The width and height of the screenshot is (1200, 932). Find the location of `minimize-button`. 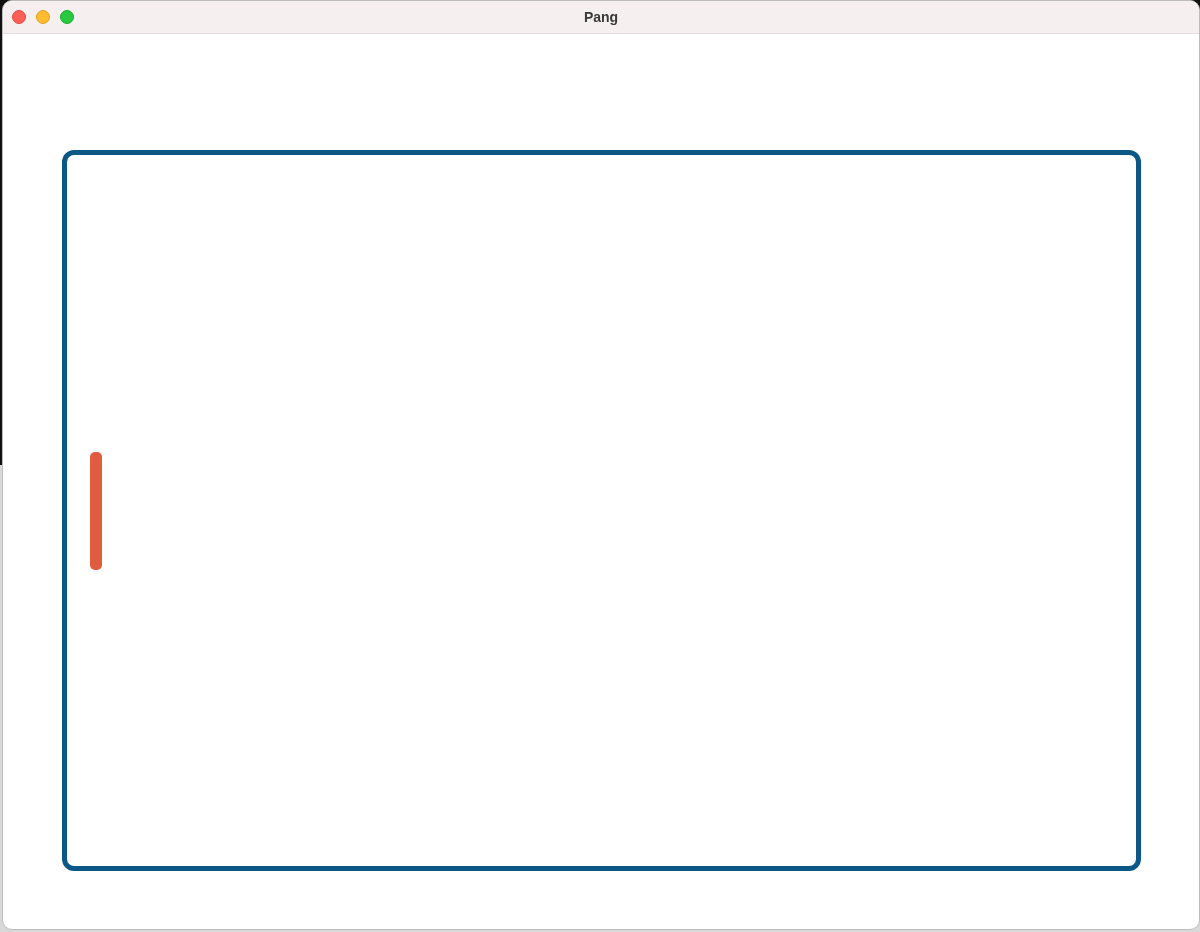

minimize-button is located at coordinates (43, 17).